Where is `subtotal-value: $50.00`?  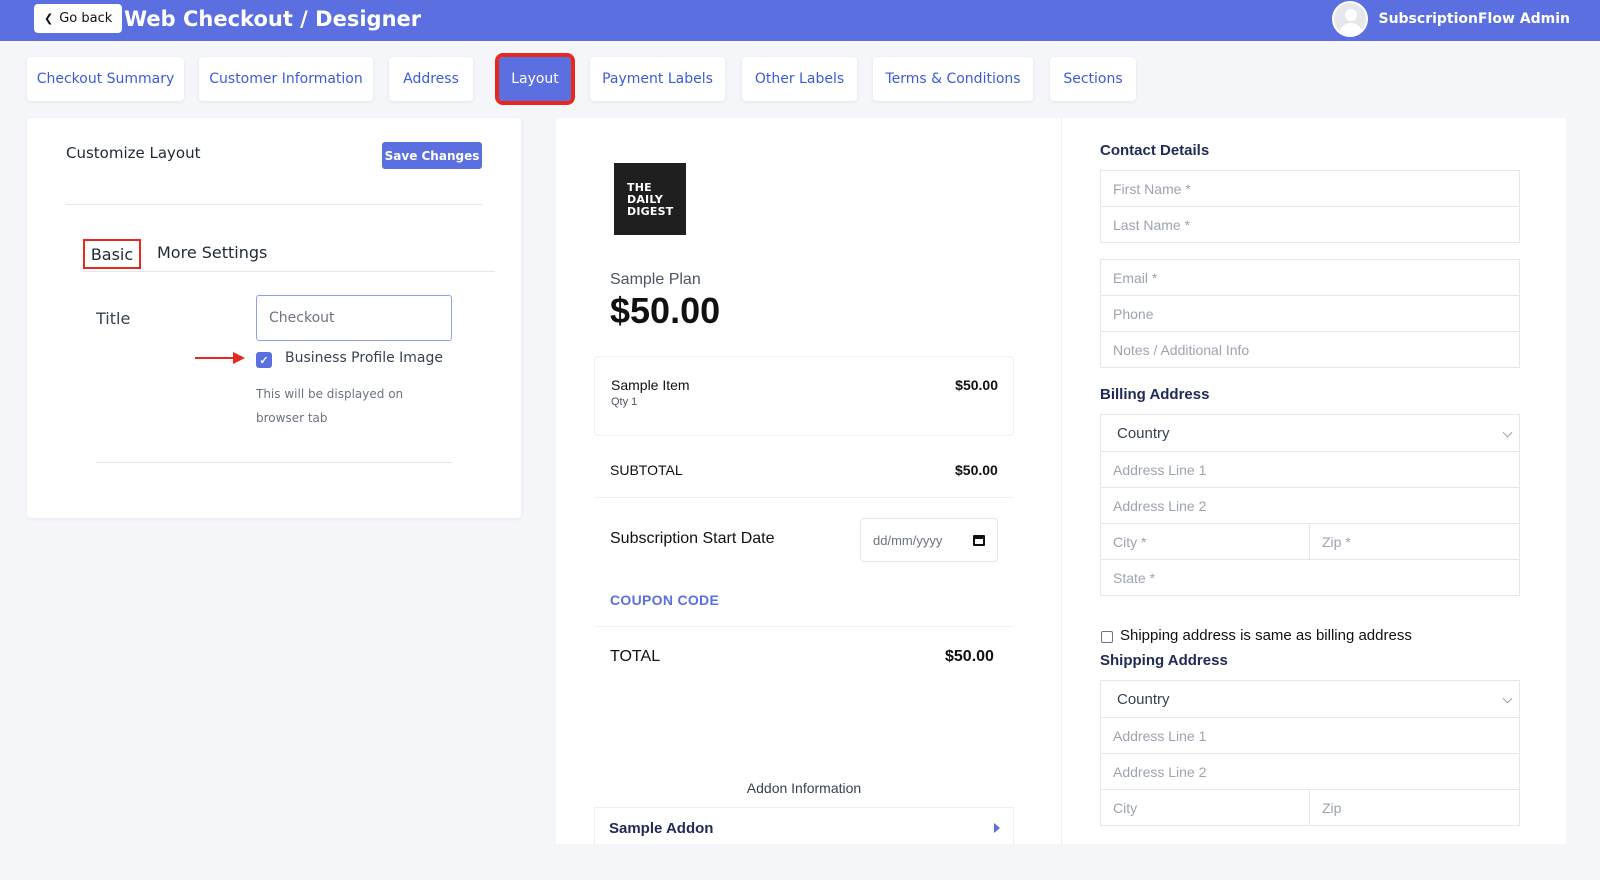
subtotal-value: $50.00 is located at coordinates (976, 470).